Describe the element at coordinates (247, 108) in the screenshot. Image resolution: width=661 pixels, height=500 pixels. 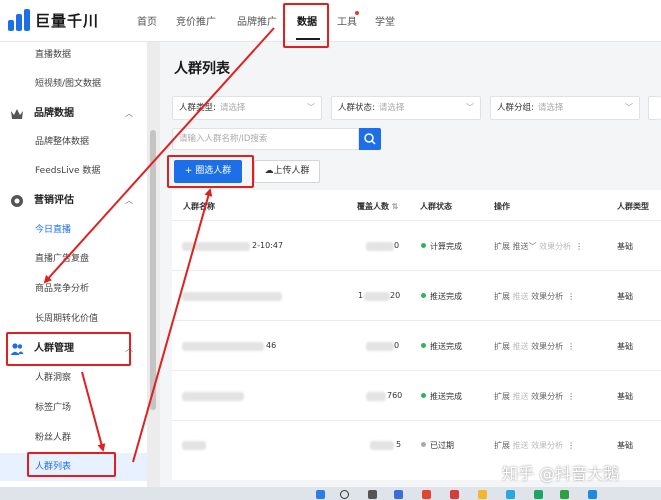
I see `filter-audience-type: 人群类型: 请选择 ﹀` at that location.